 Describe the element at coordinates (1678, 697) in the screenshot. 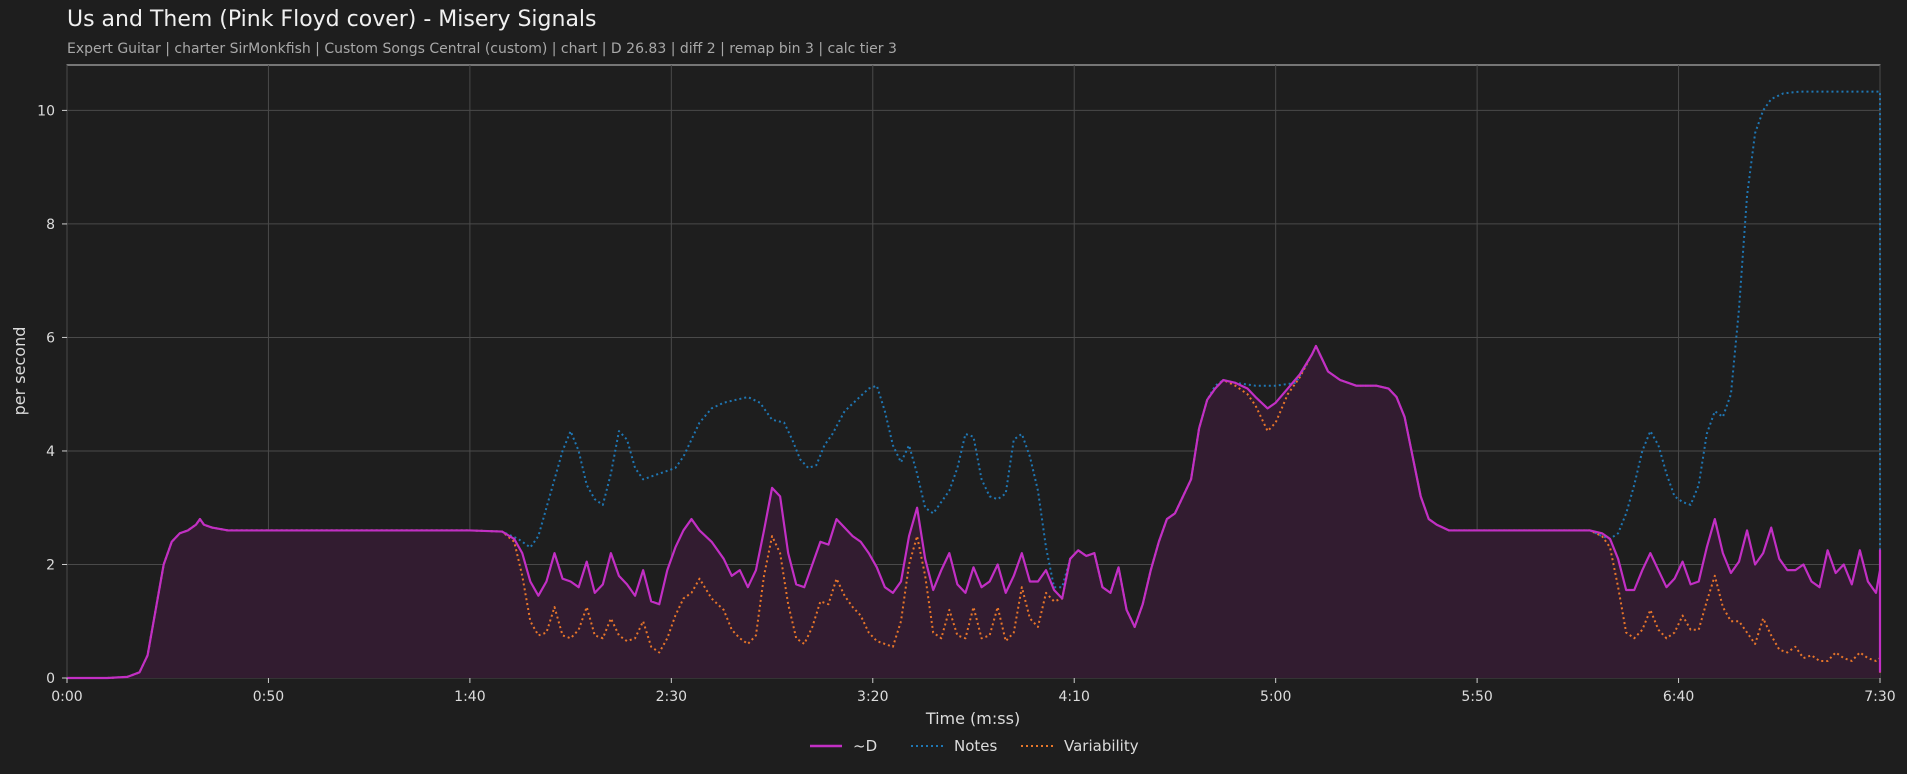

I see `x-tick-label: 6:40` at that location.